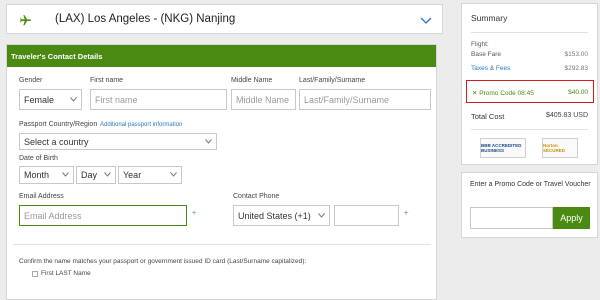 The width and height of the screenshot is (600, 300). I want to click on promo-code-label: Promo Code 08:45, so click(506, 93).